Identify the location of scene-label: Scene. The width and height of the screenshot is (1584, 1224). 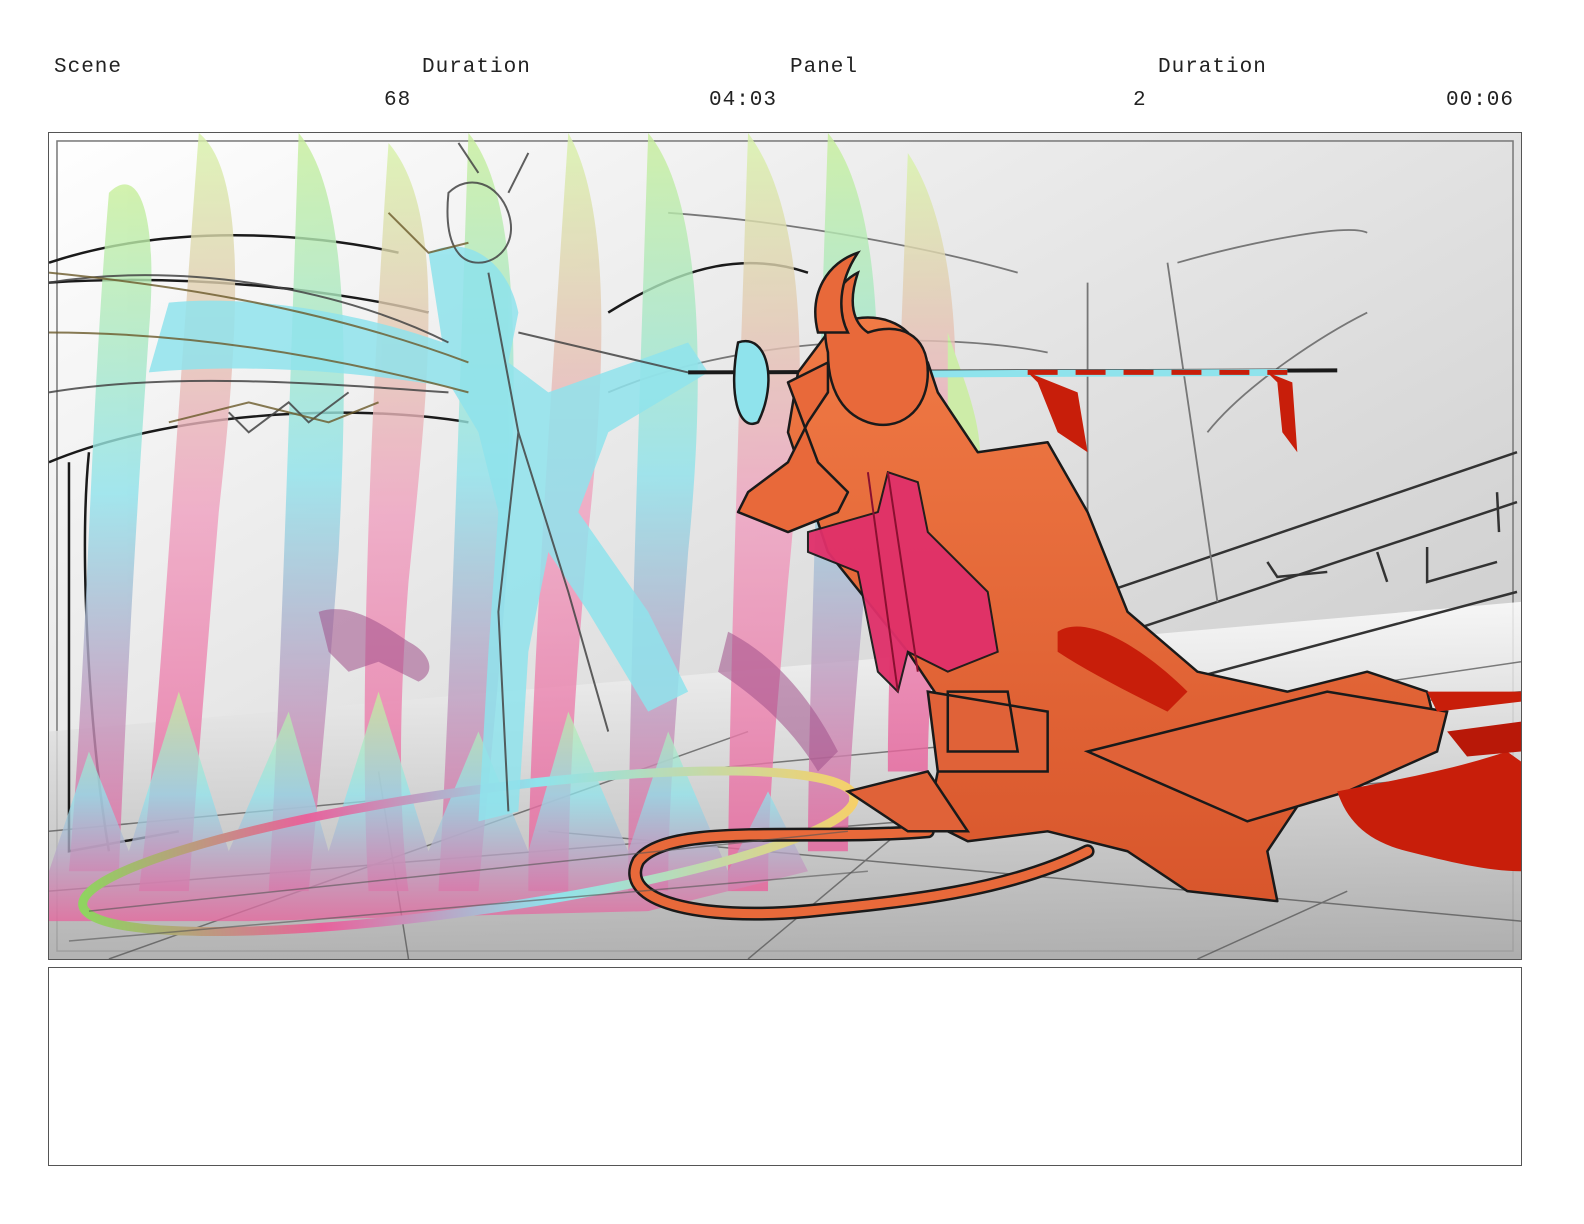
(88, 67).